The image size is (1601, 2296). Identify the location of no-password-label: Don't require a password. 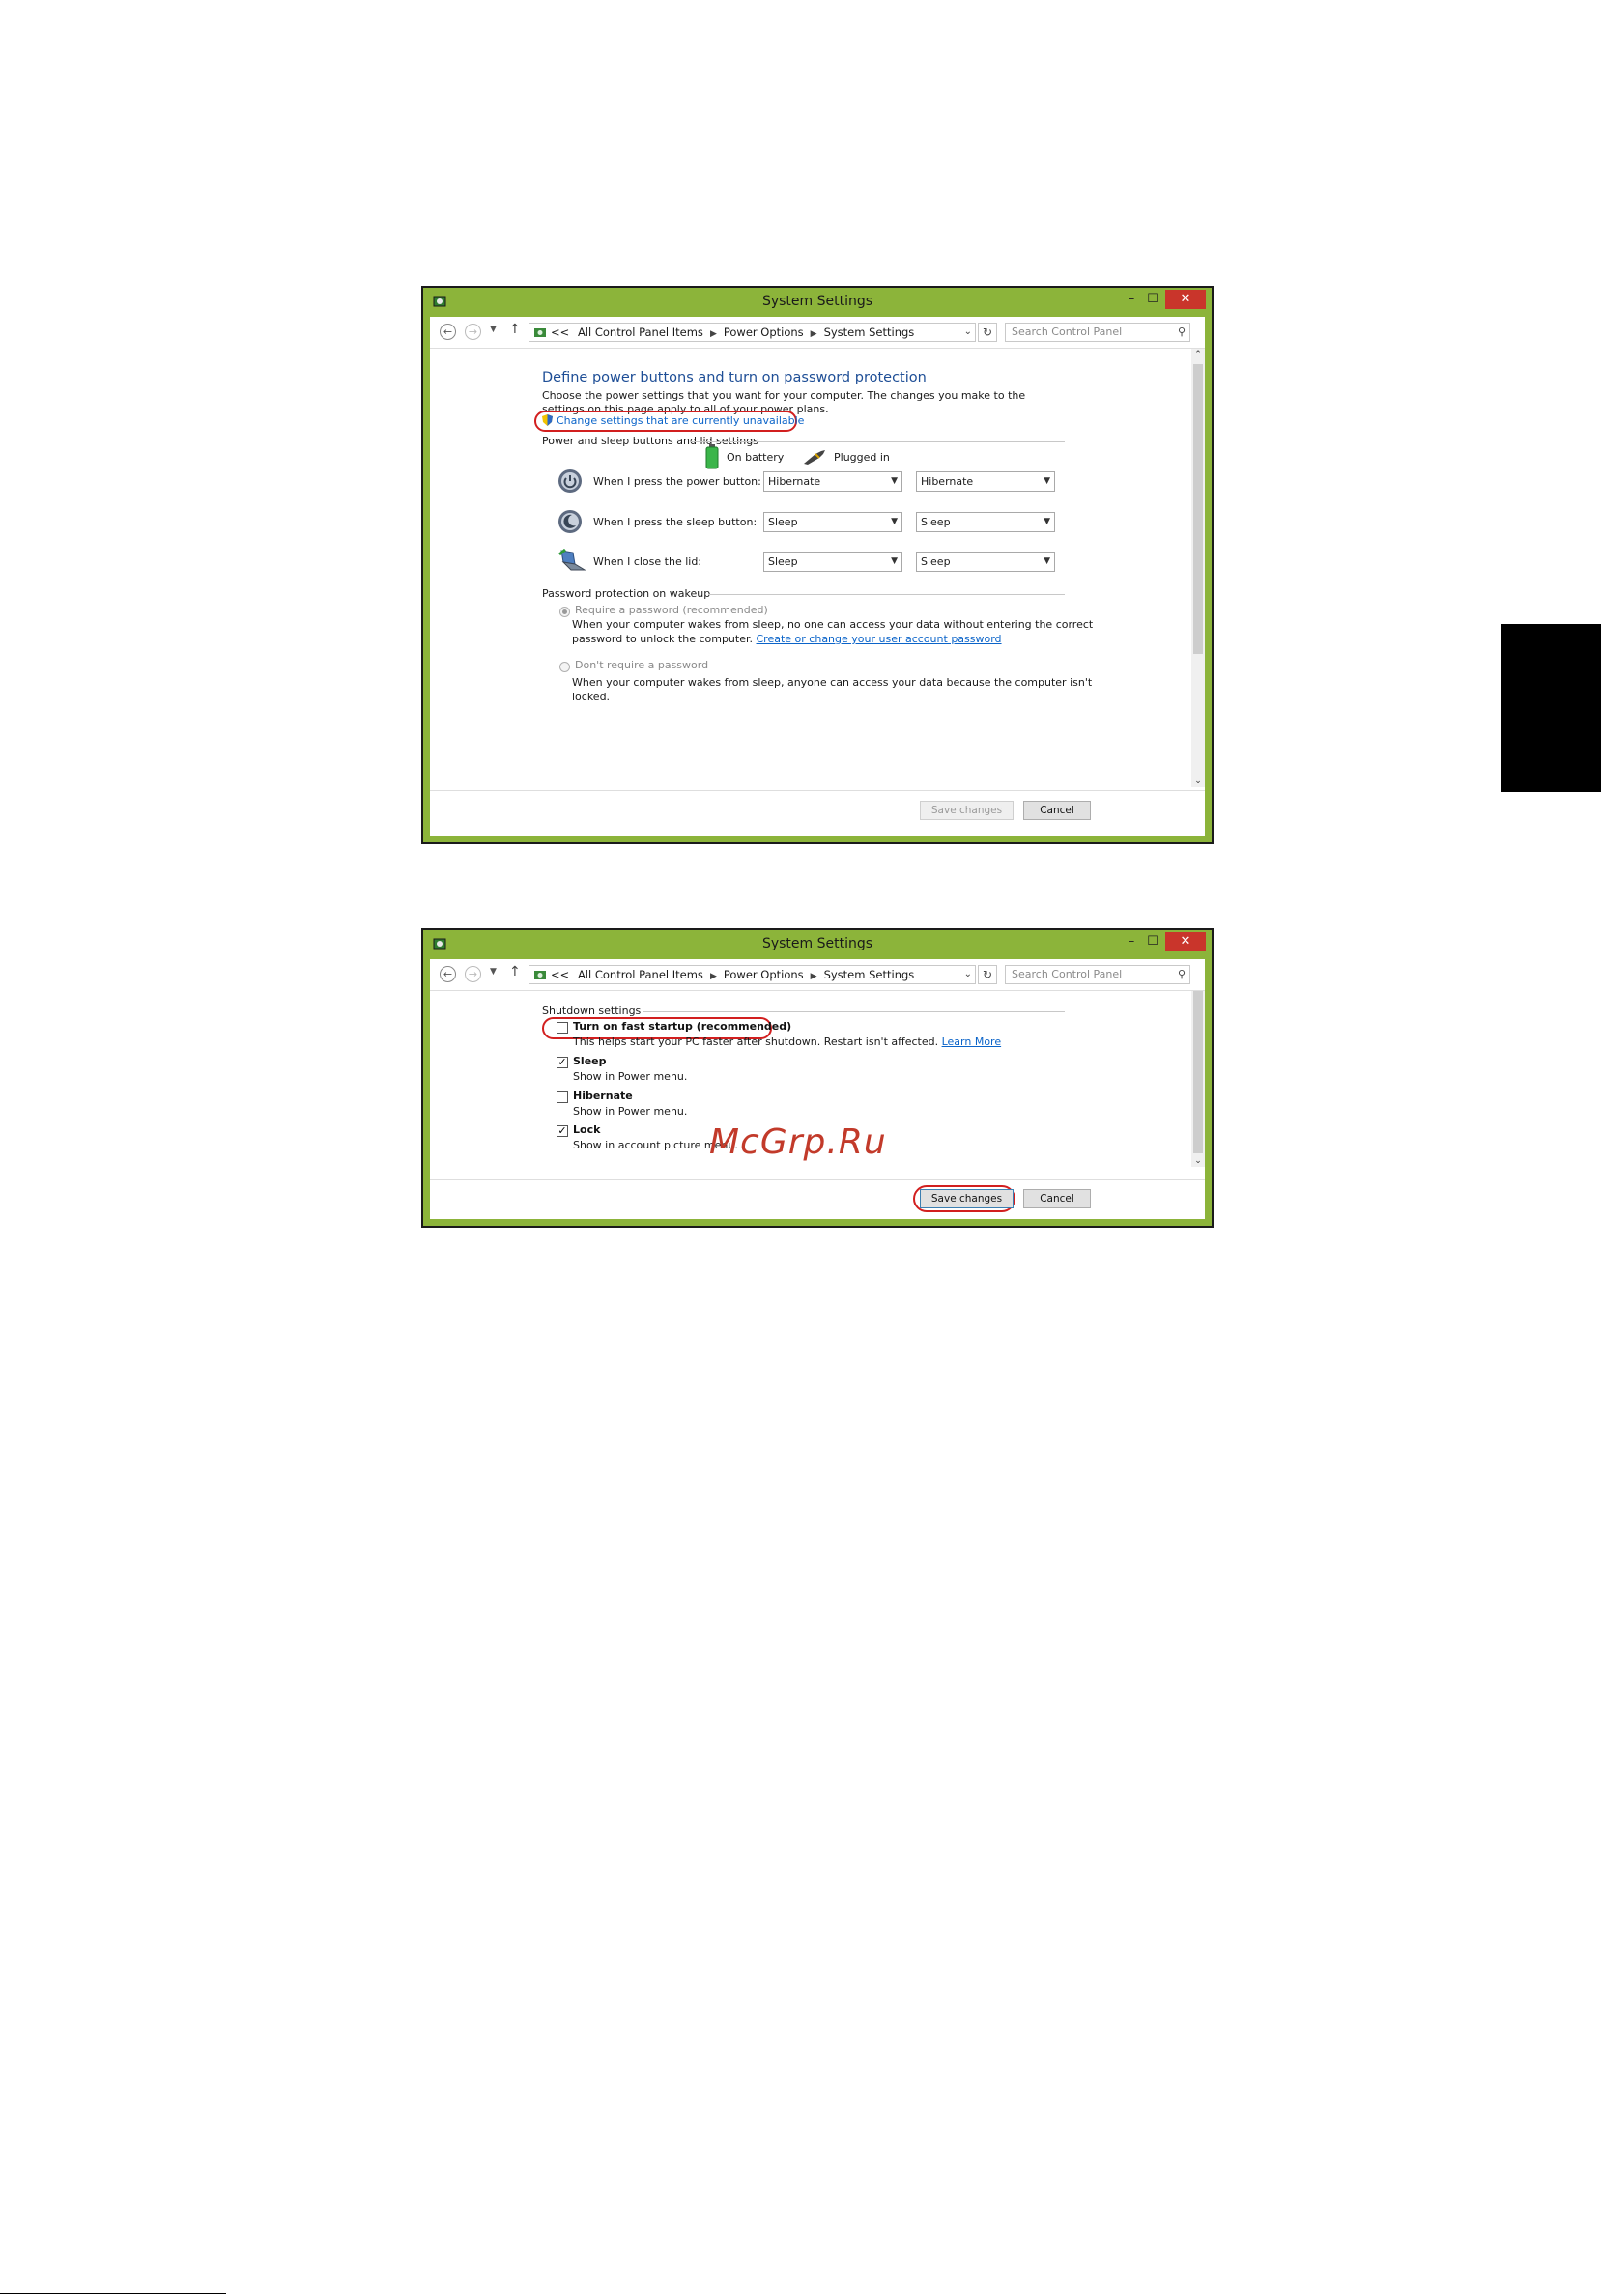
(641, 665).